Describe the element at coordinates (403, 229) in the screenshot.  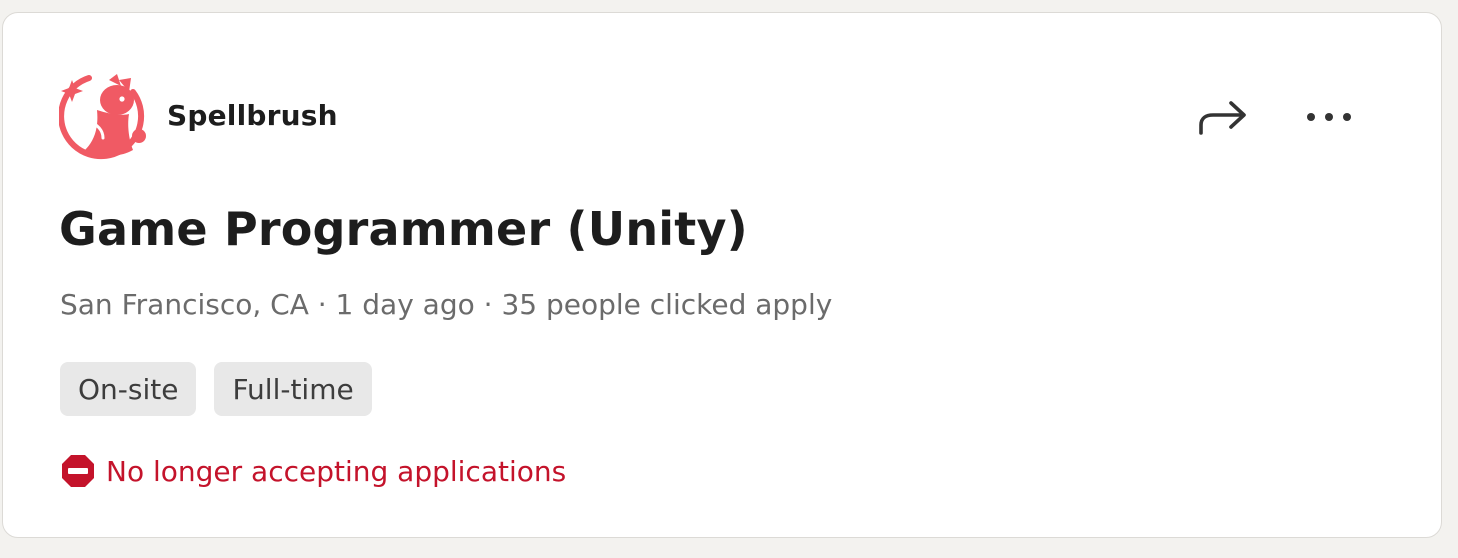
I see `job-title: Game Programmer (Unity)` at that location.